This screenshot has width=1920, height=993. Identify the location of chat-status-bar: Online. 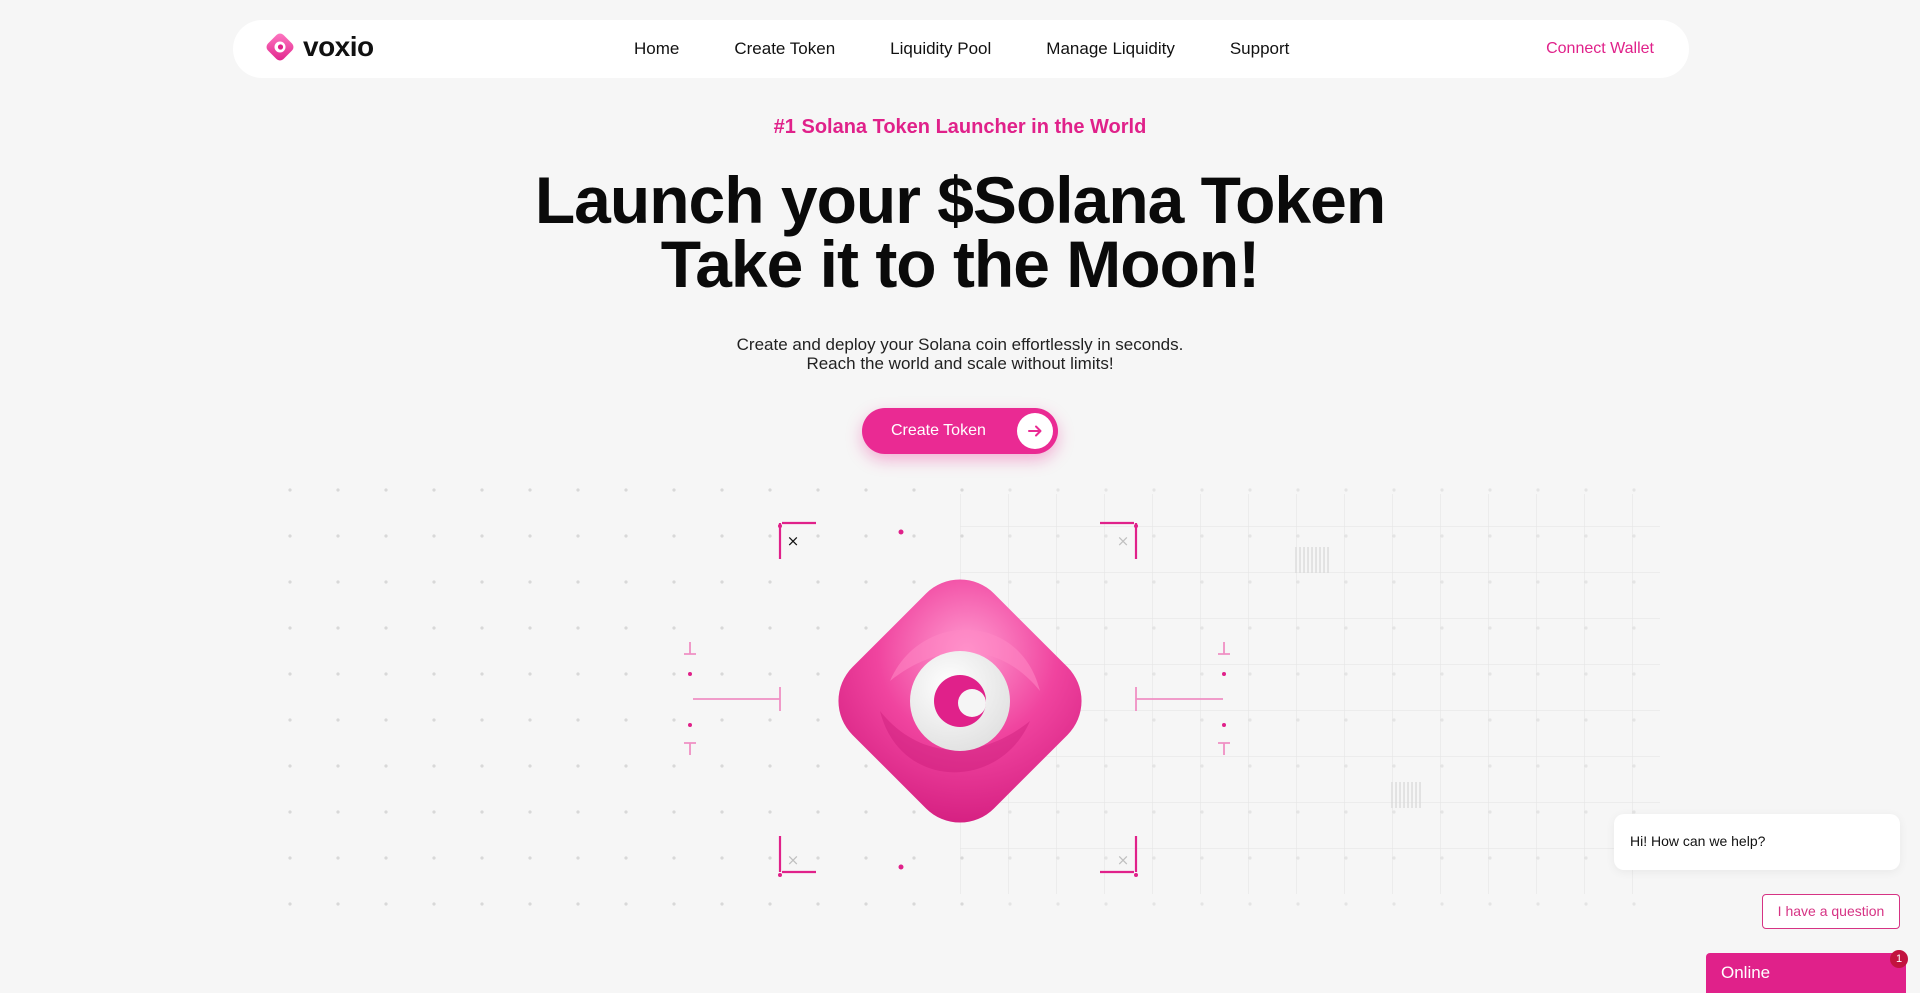
(1806, 973).